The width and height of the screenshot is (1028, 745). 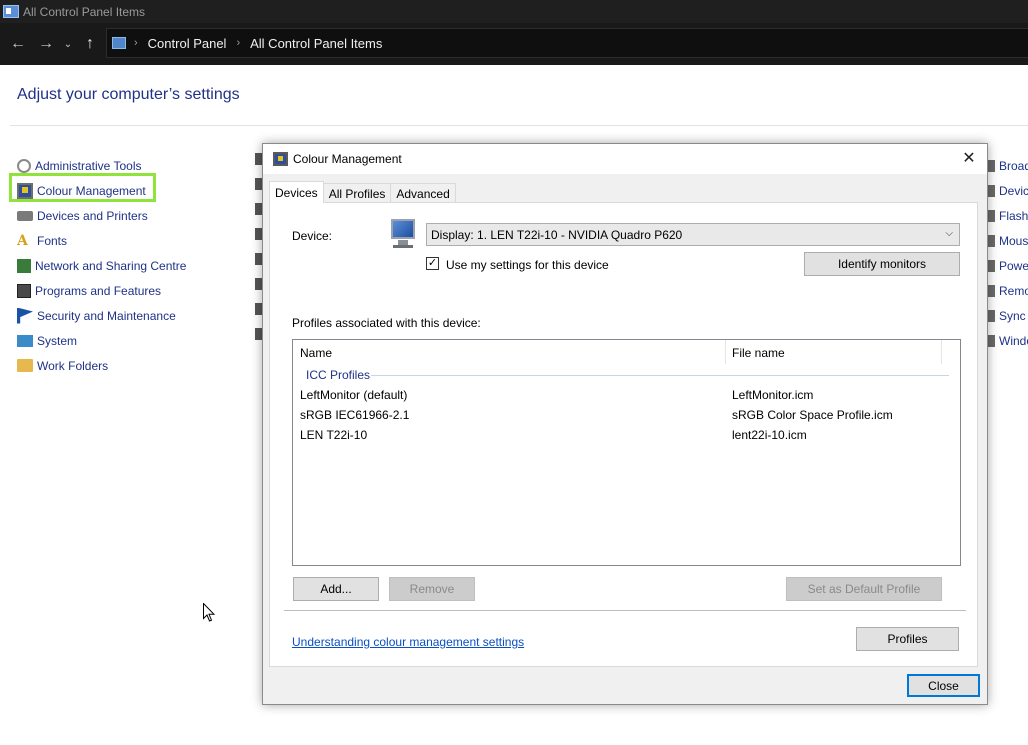 What do you see at coordinates (91, 190) in the screenshot?
I see `cp-item-label: Colour Management` at bounding box center [91, 190].